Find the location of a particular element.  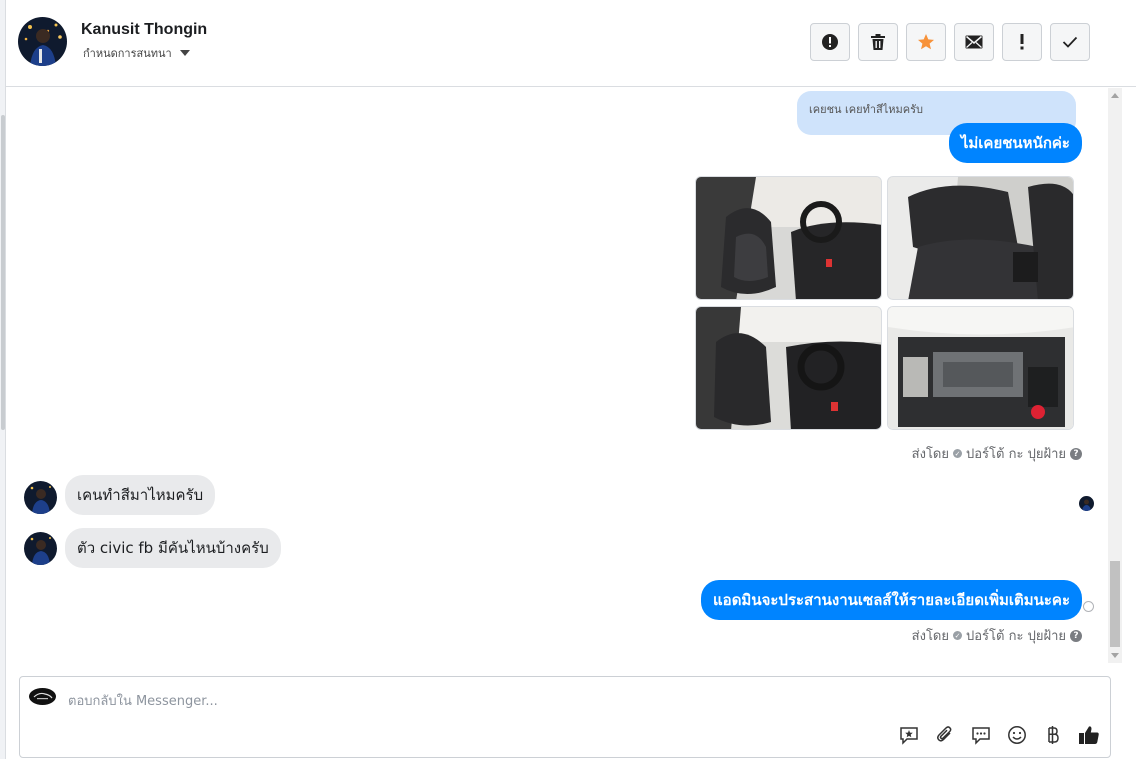

mail-icon is located at coordinates (974, 42).